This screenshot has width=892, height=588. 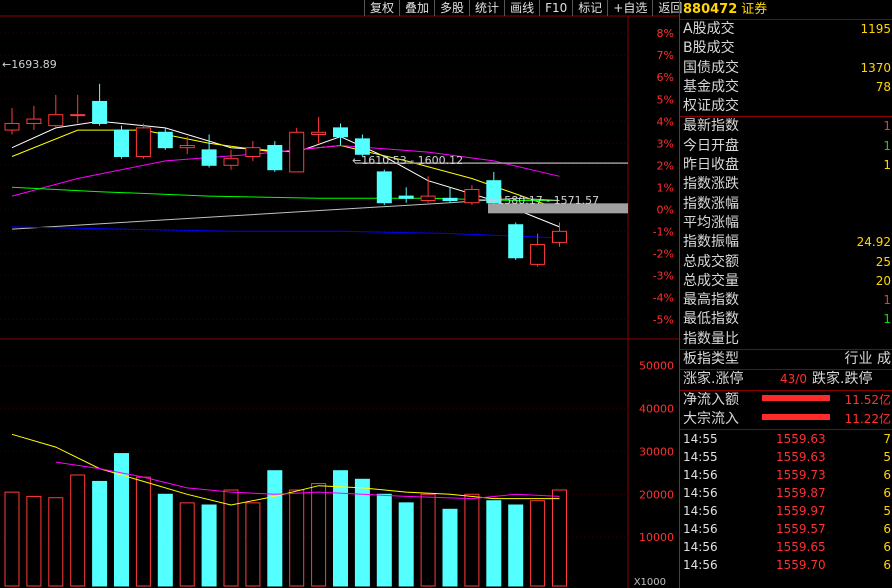 I want to click on tick-time: 14:55, so click(x=700, y=457).